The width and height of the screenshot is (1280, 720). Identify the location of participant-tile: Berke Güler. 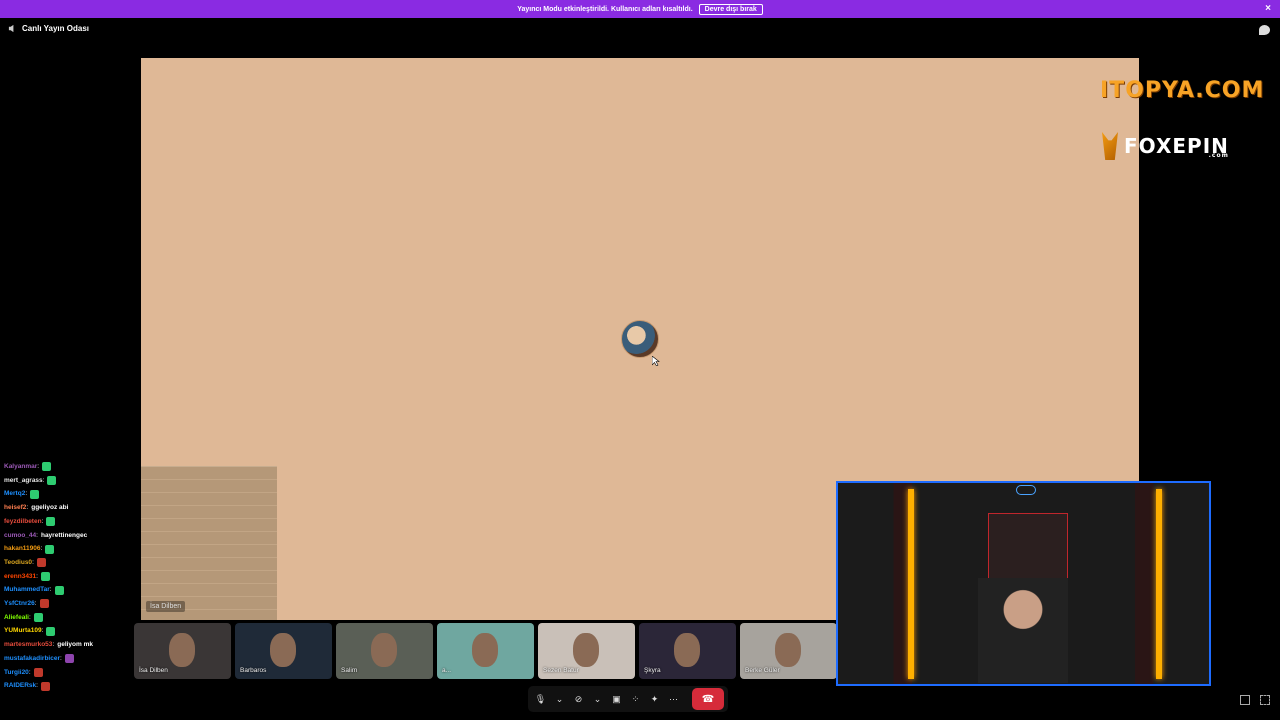
(788, 651).